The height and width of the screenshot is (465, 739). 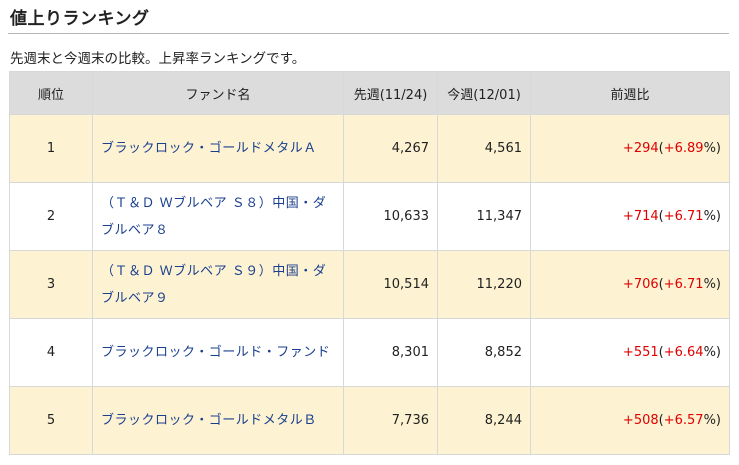 I want to click on change-cell: +714(+6.71%), so click(x=630, y=216).